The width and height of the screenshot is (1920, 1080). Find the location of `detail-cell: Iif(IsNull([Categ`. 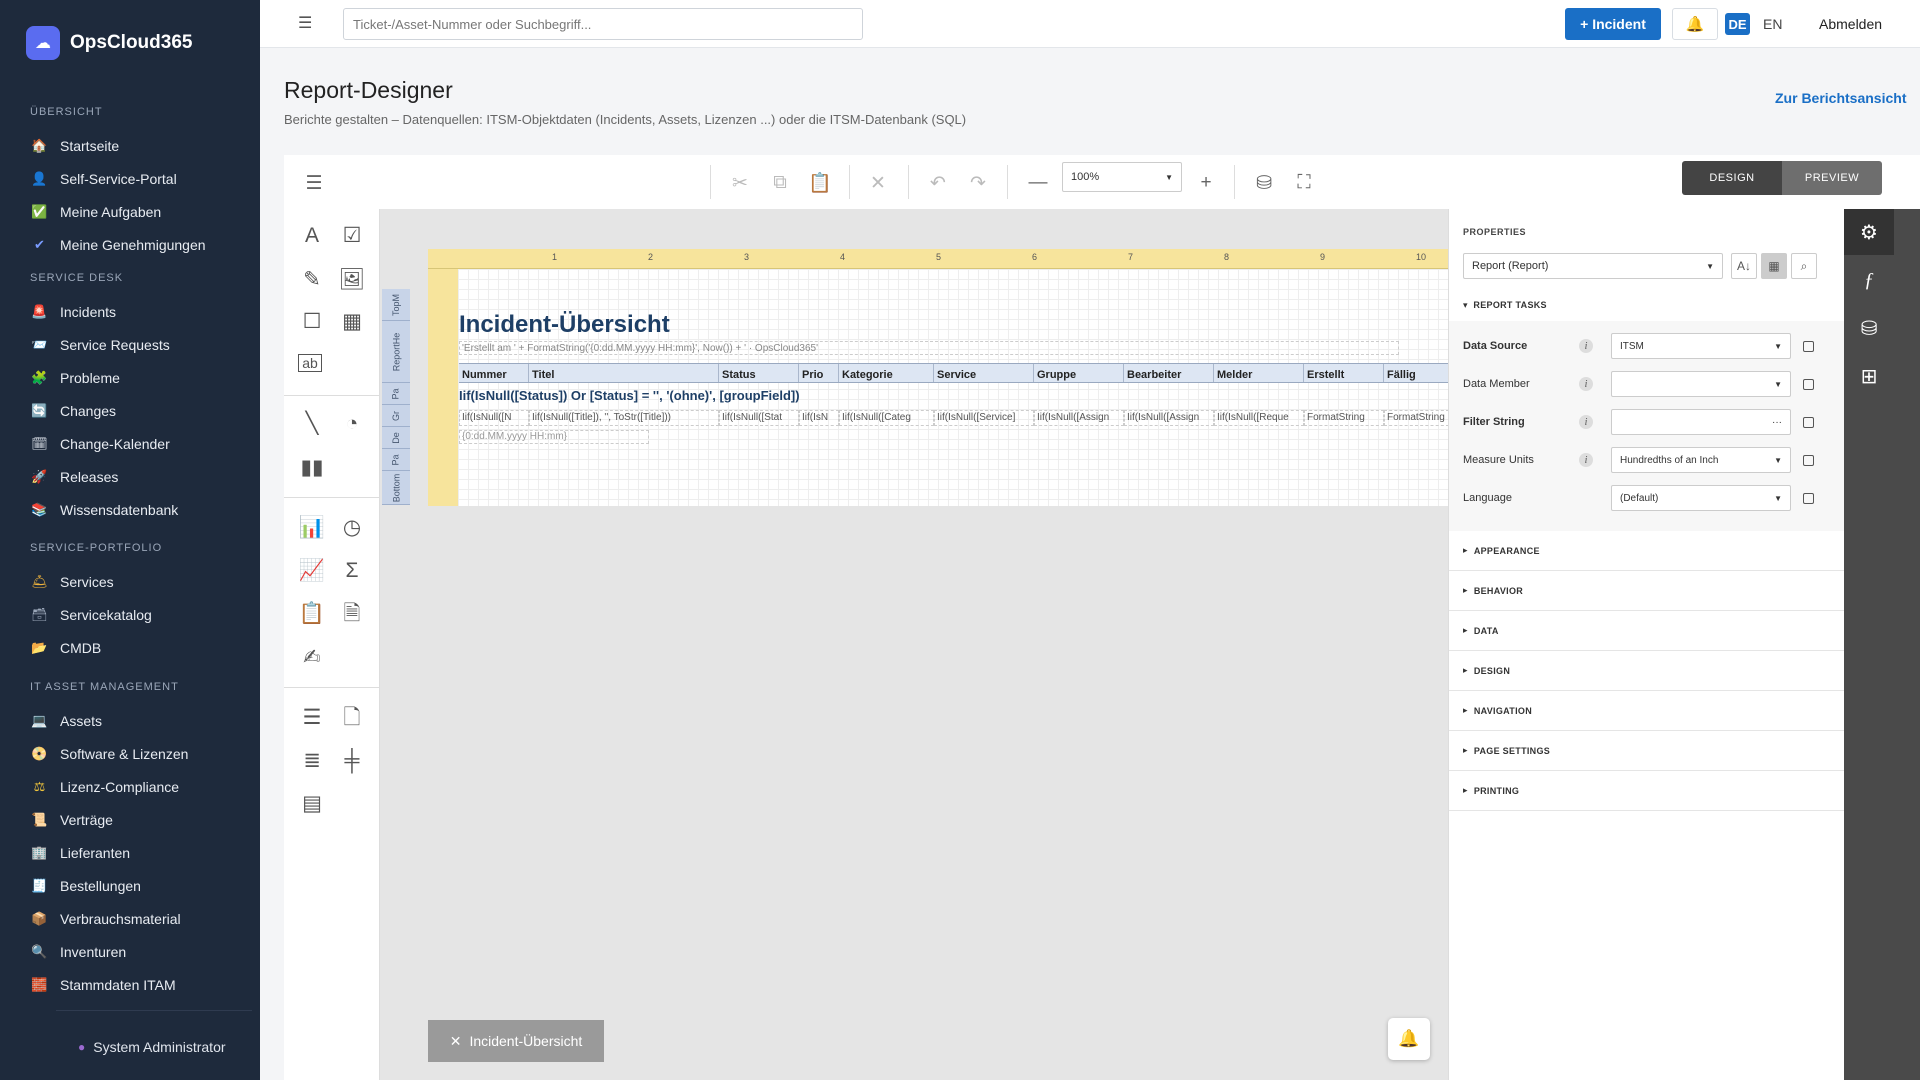

detail-cell: Iif(IsNull([Categ is located at coordinates (886, 418).